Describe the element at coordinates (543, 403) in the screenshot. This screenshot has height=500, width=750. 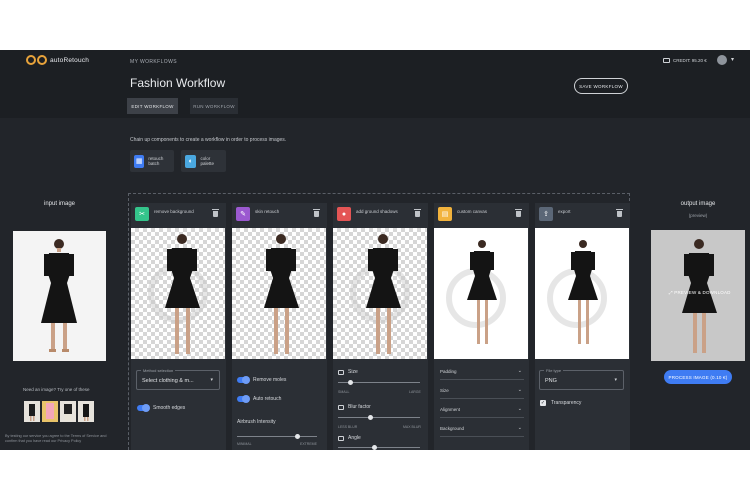
I see `transparency-checkbox: ✓` at that location.